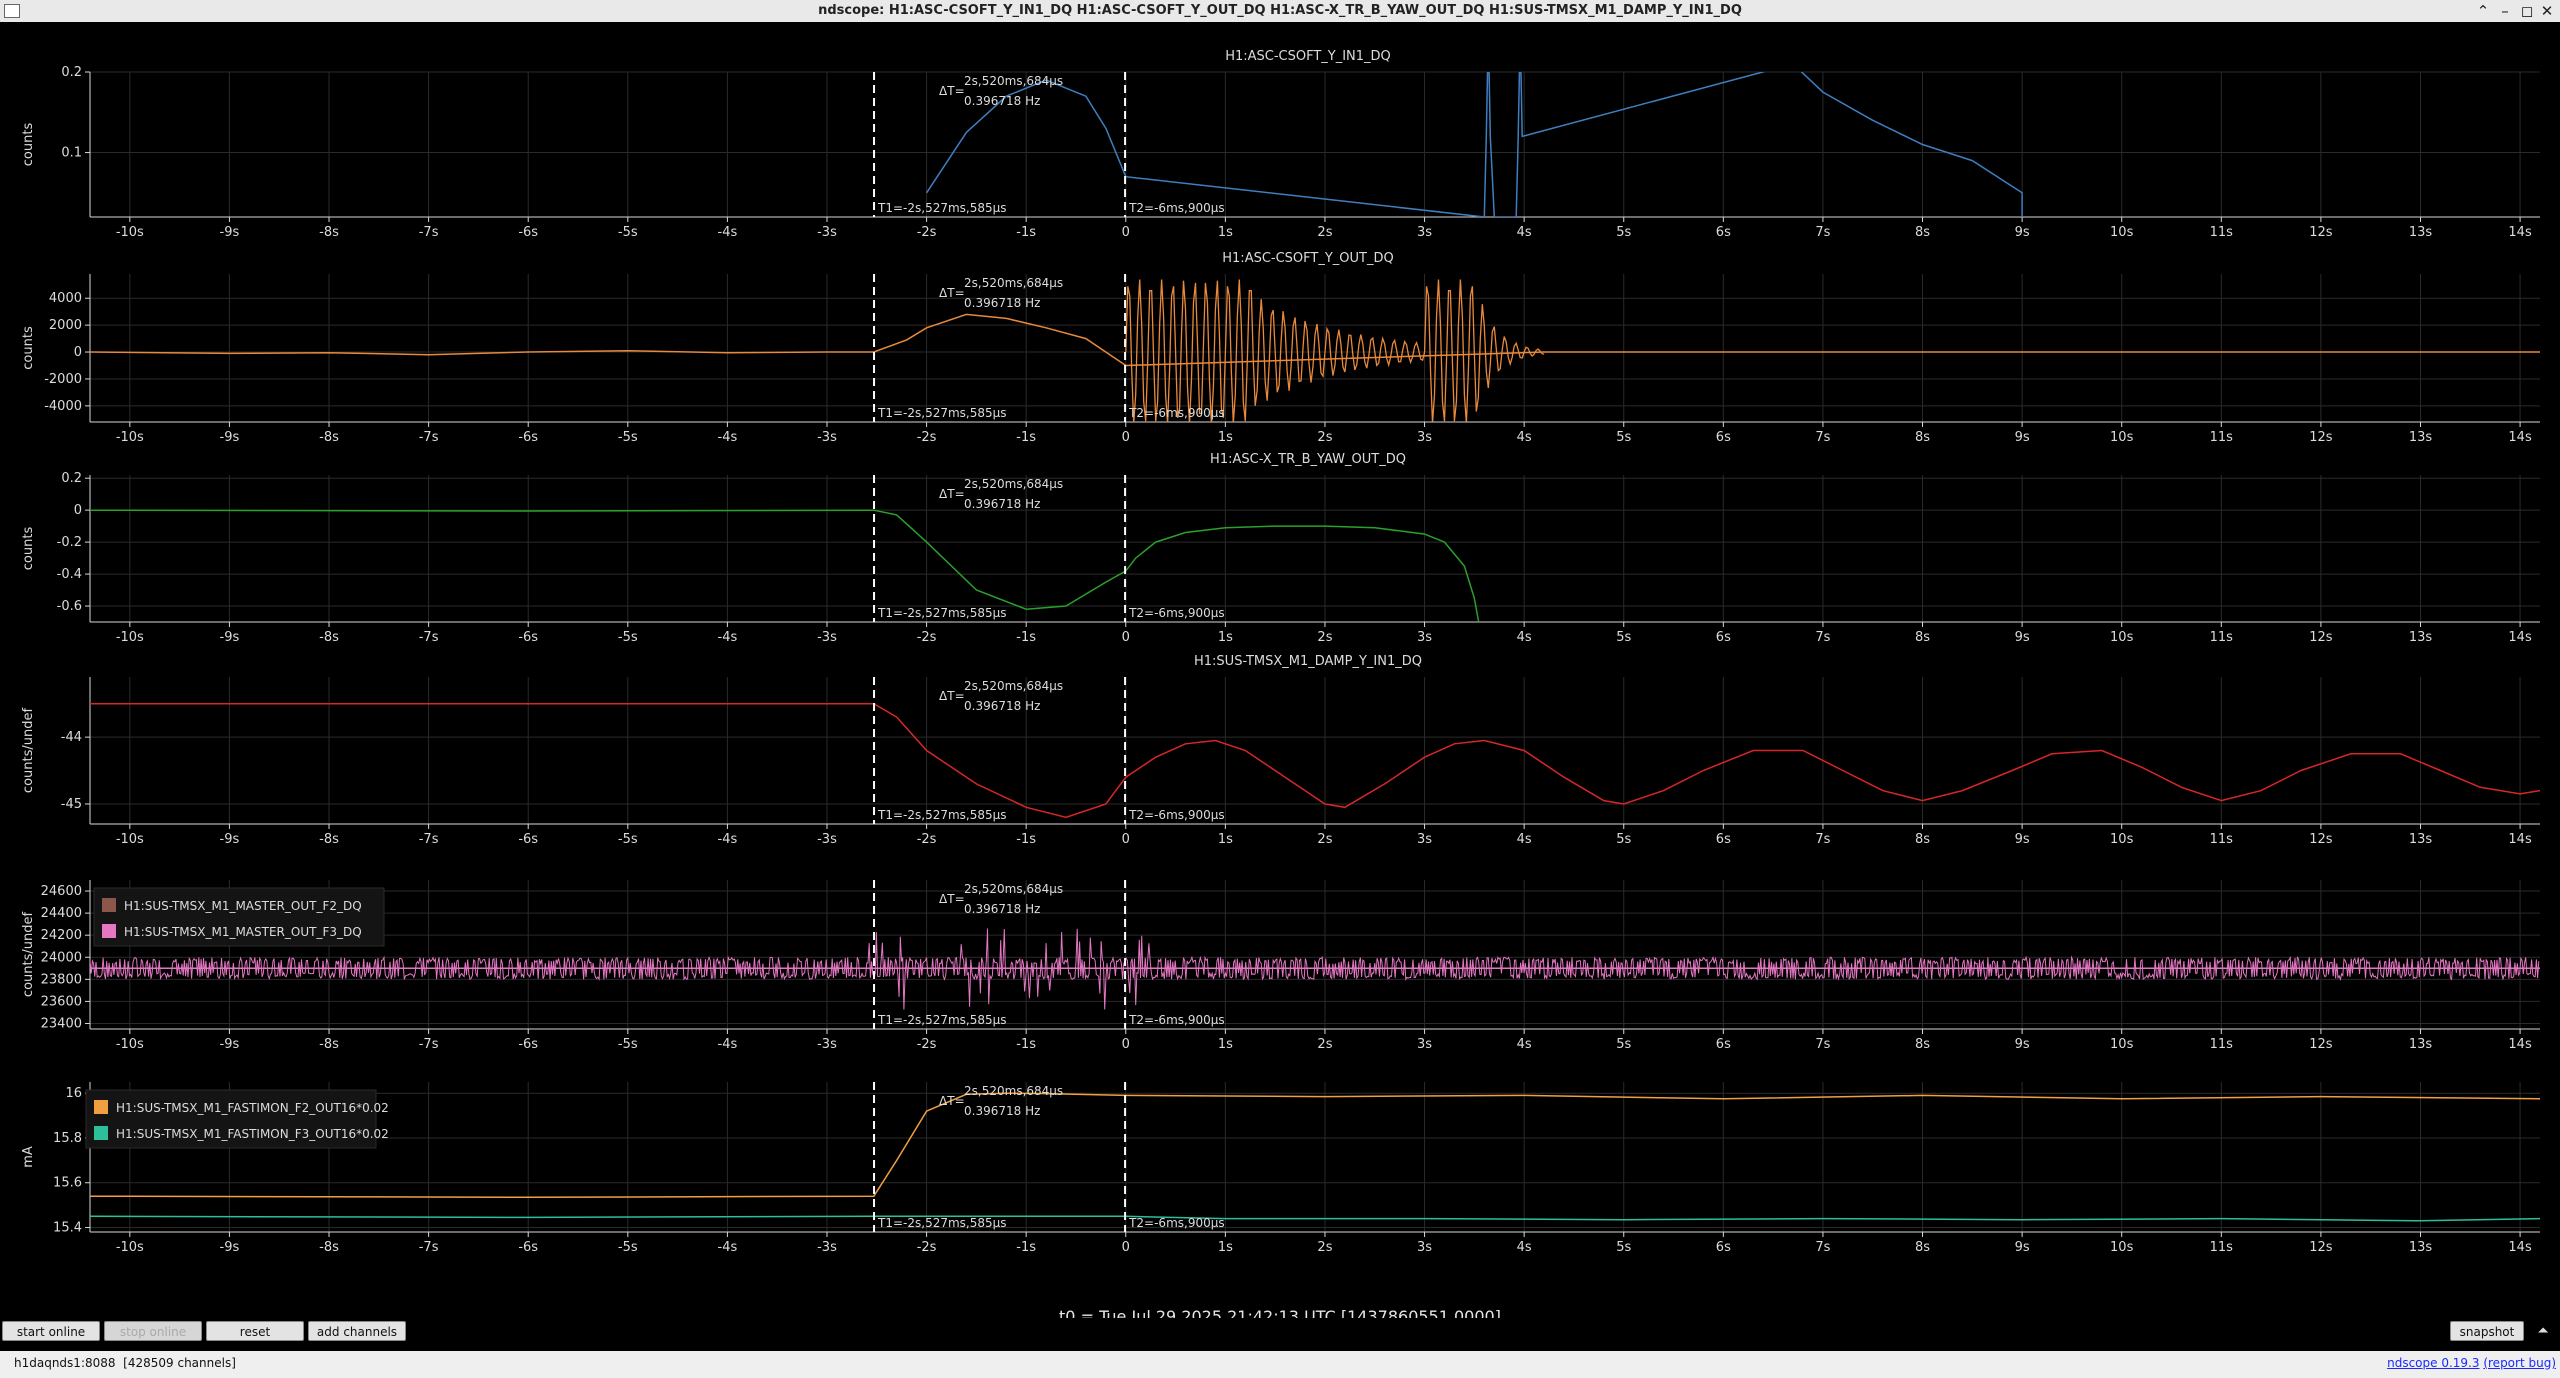 The width and height of the screenshot is (2560, 1378). Describe the element at coordinates (2519, 1363) in the screenshot. I see `report-bug-link: (report bug)` at that location.